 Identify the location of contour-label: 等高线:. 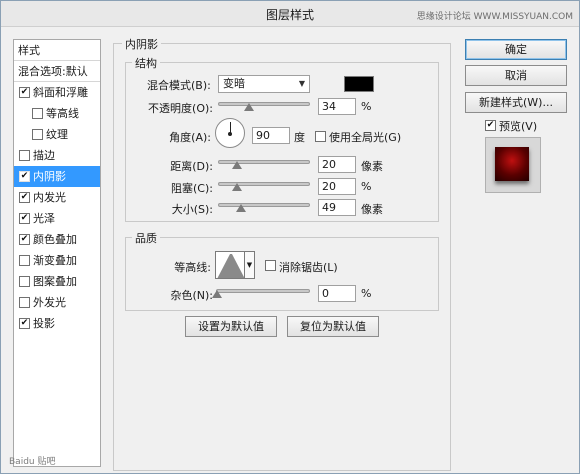
(192, 267).